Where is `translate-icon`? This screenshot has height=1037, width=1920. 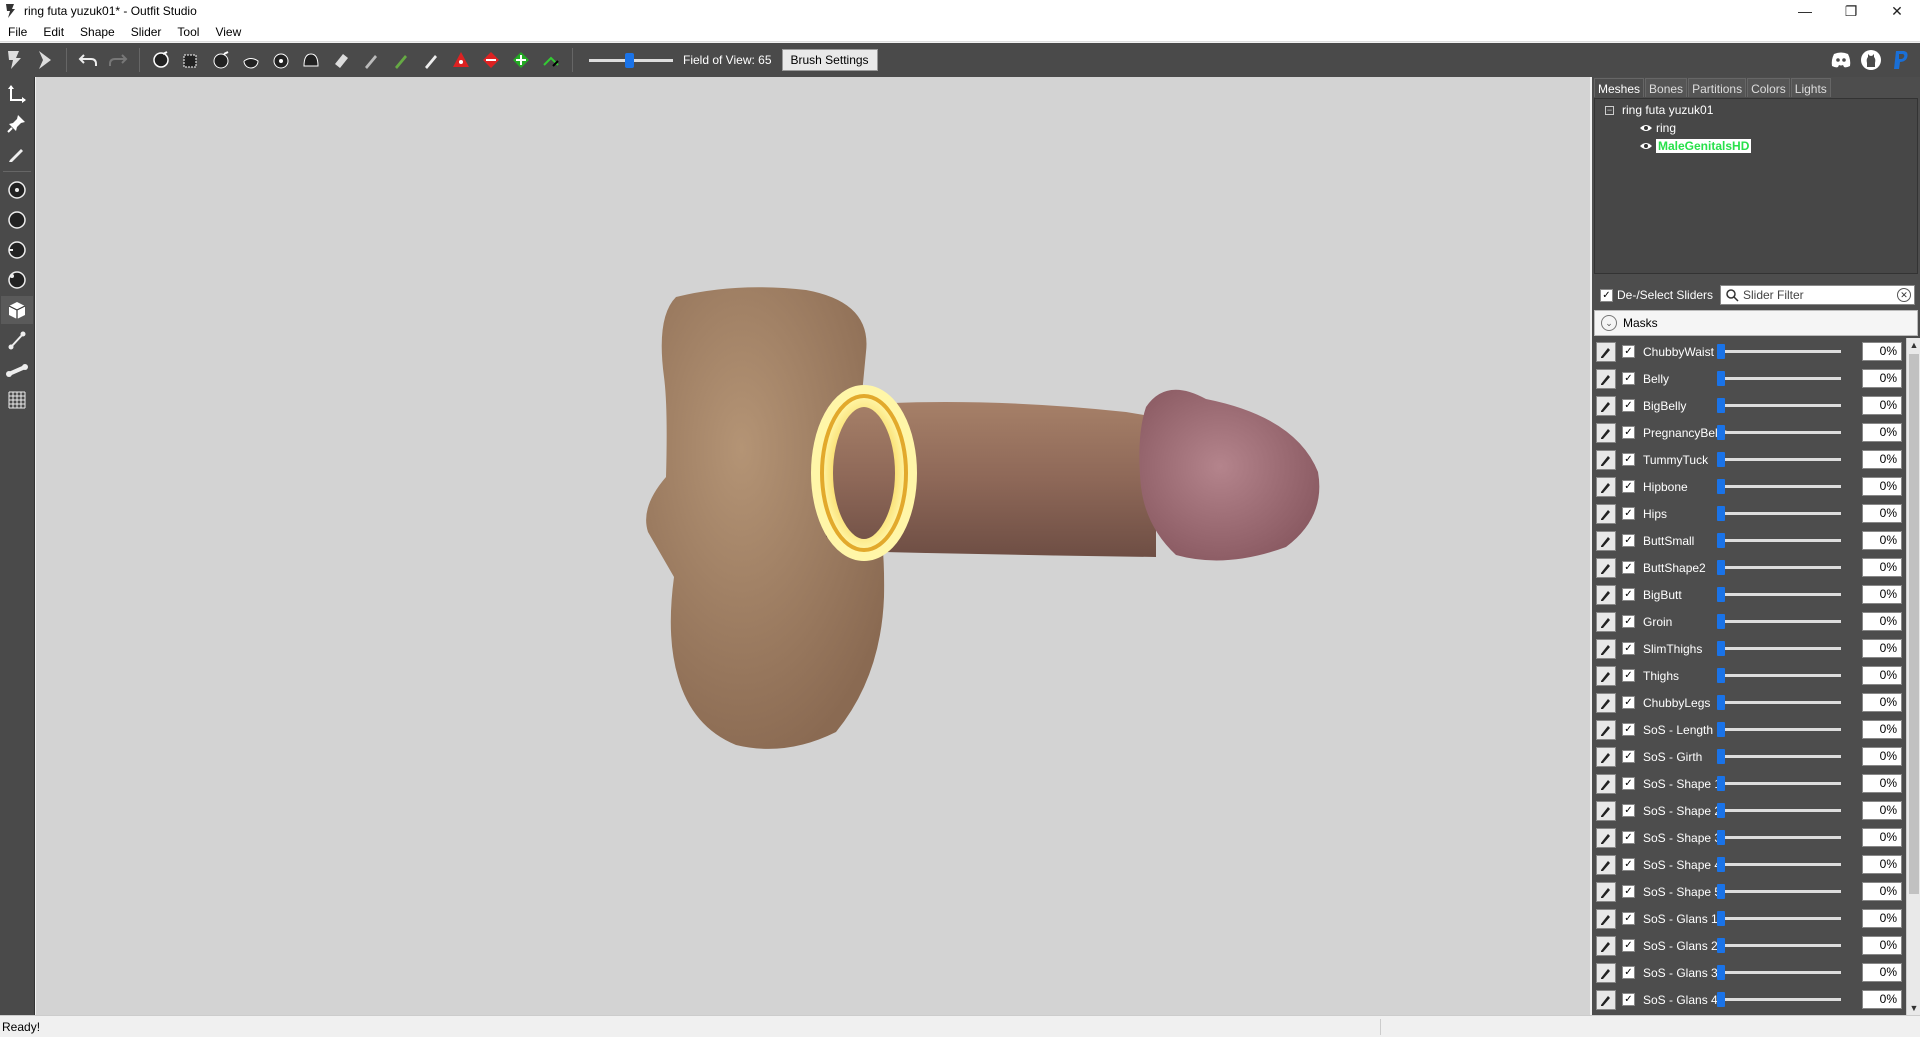 translate-icon is located at coordinates (17, 93).